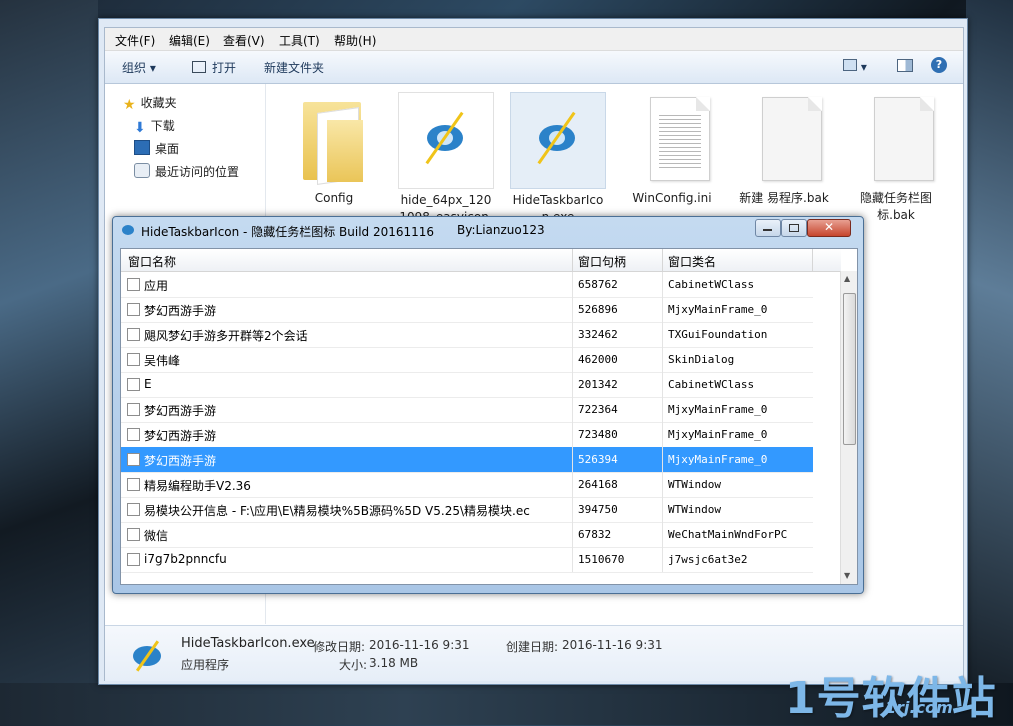  I want to click on table-row: 梦幻西游手游 526896 MjxyMainFrame_0, so click(467, 310).